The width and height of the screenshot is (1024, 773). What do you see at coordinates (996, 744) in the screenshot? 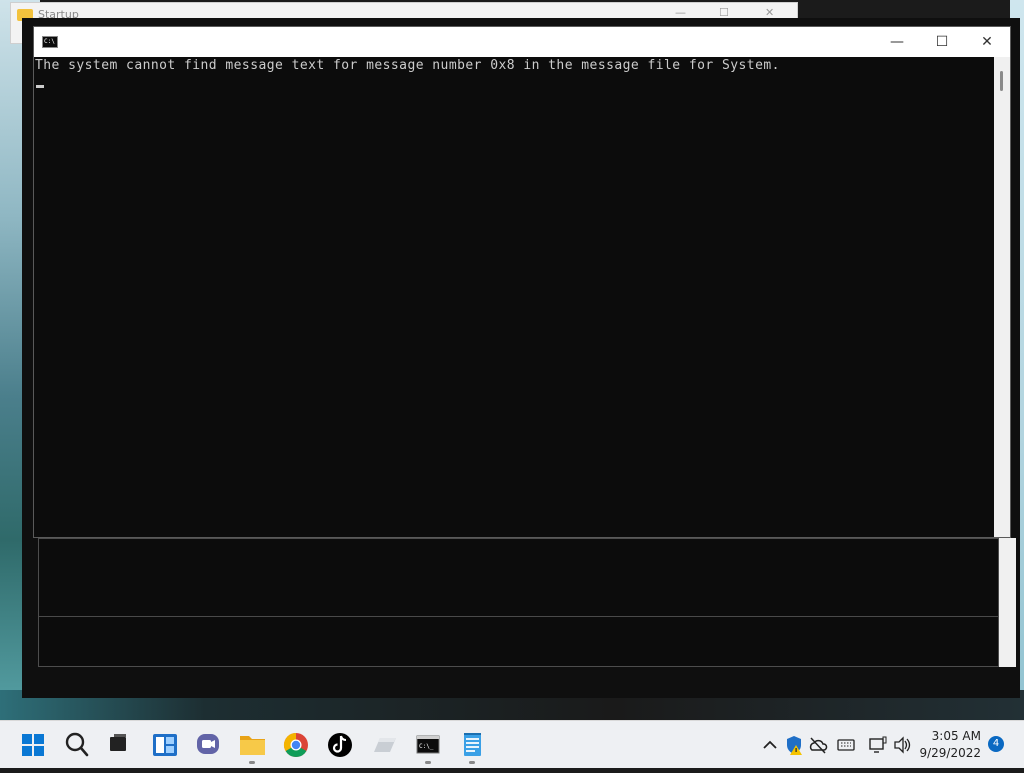
I see `notification-badge: 4` at bounding box center [996, 744].